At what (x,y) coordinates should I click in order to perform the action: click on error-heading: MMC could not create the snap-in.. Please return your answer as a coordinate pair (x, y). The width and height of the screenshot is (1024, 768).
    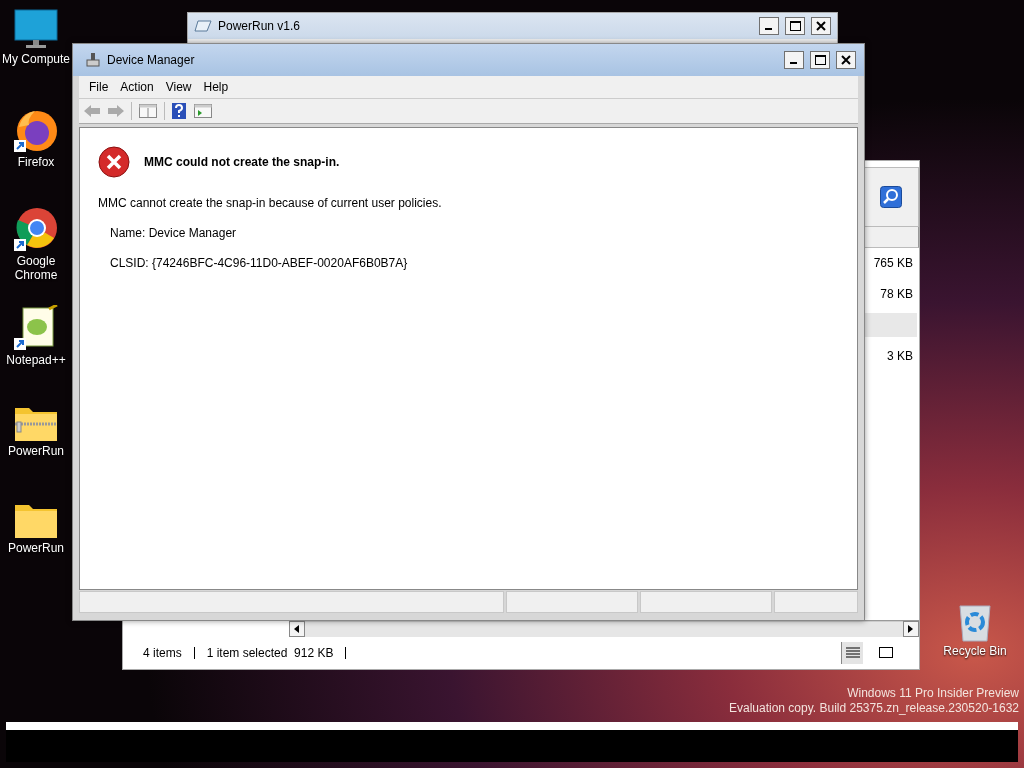
    Looking at the image, I should click on (242, 162).